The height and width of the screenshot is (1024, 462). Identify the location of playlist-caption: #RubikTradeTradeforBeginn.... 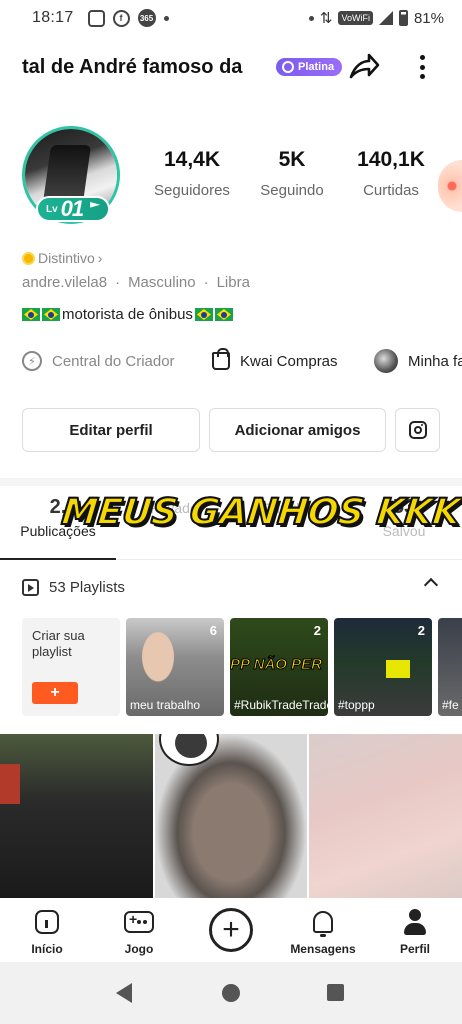
(281, 705).